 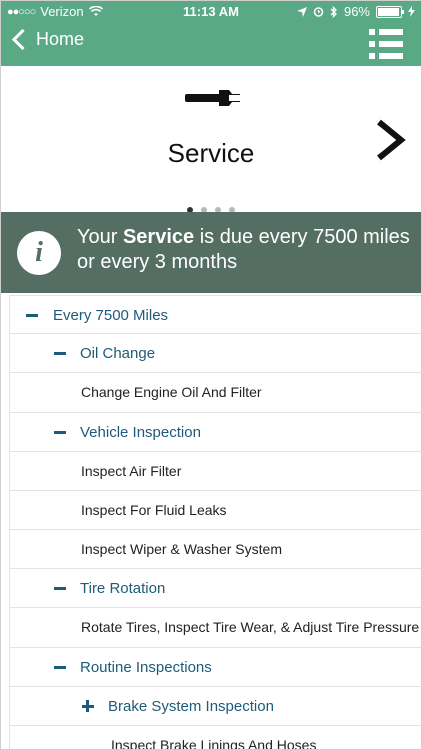 I want to click on bluetooth-icon, so click(x=333, y=11).